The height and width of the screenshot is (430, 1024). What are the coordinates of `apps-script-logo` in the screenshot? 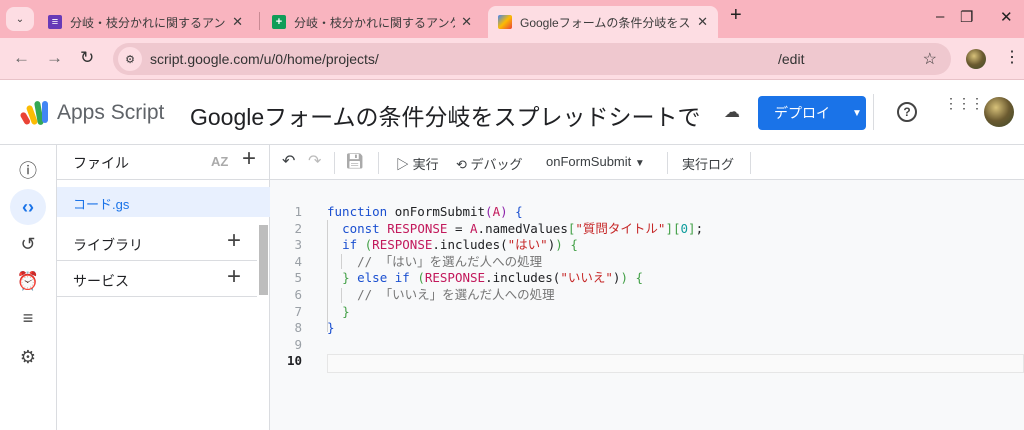 It's located at (34, 113).